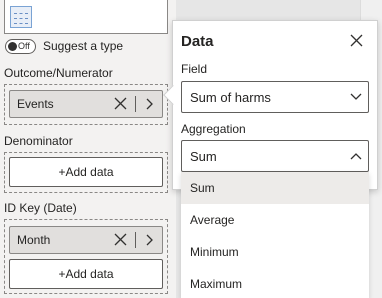 This screenshot has height=298, width=382. What do you see at coordinates (275, 220) in the screenshot?
I see `option-average: Average` at bounding box center [275, 220].